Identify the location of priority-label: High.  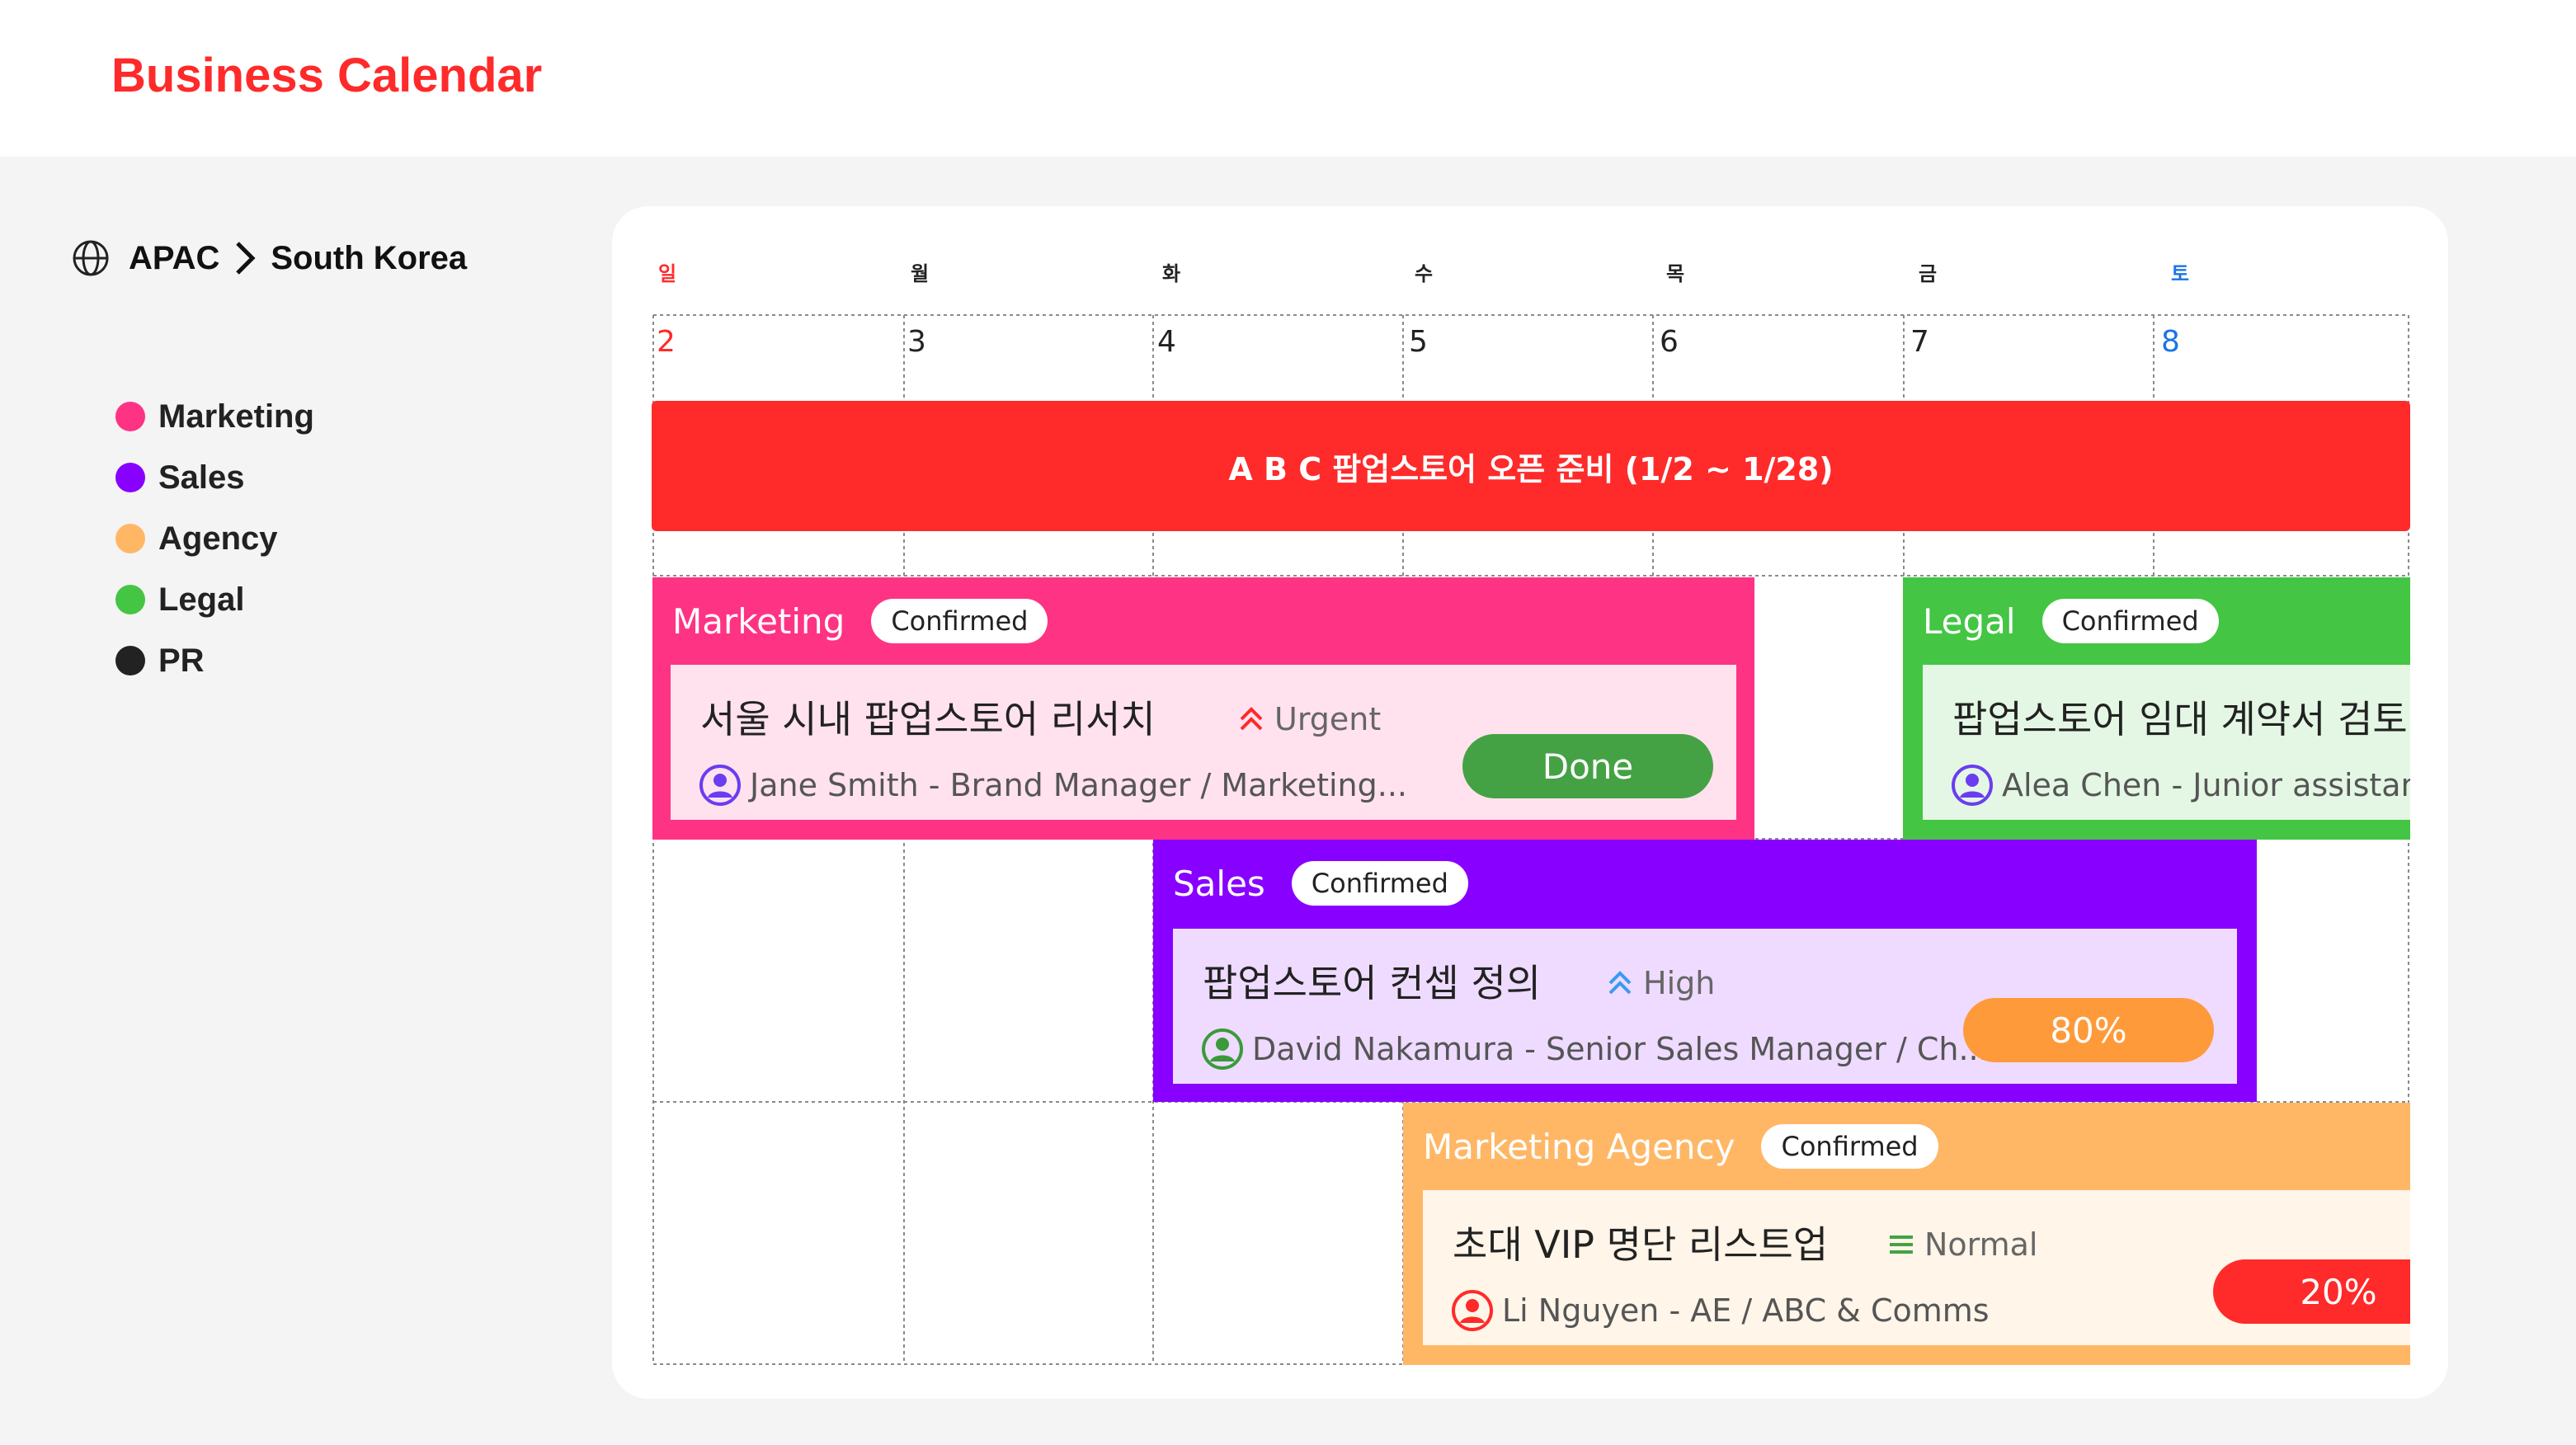
(1679, 983).